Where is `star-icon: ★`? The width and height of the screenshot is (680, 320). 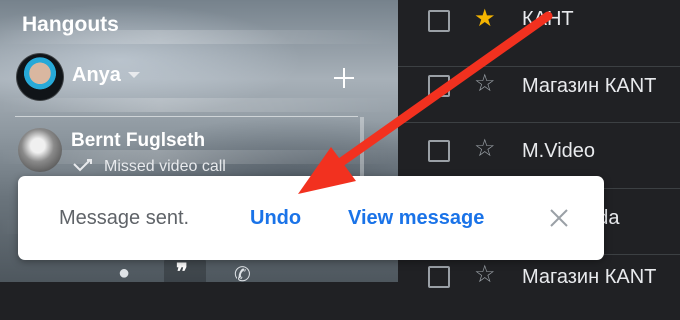 star-icon: ★ is located at coordinates (485, 18).